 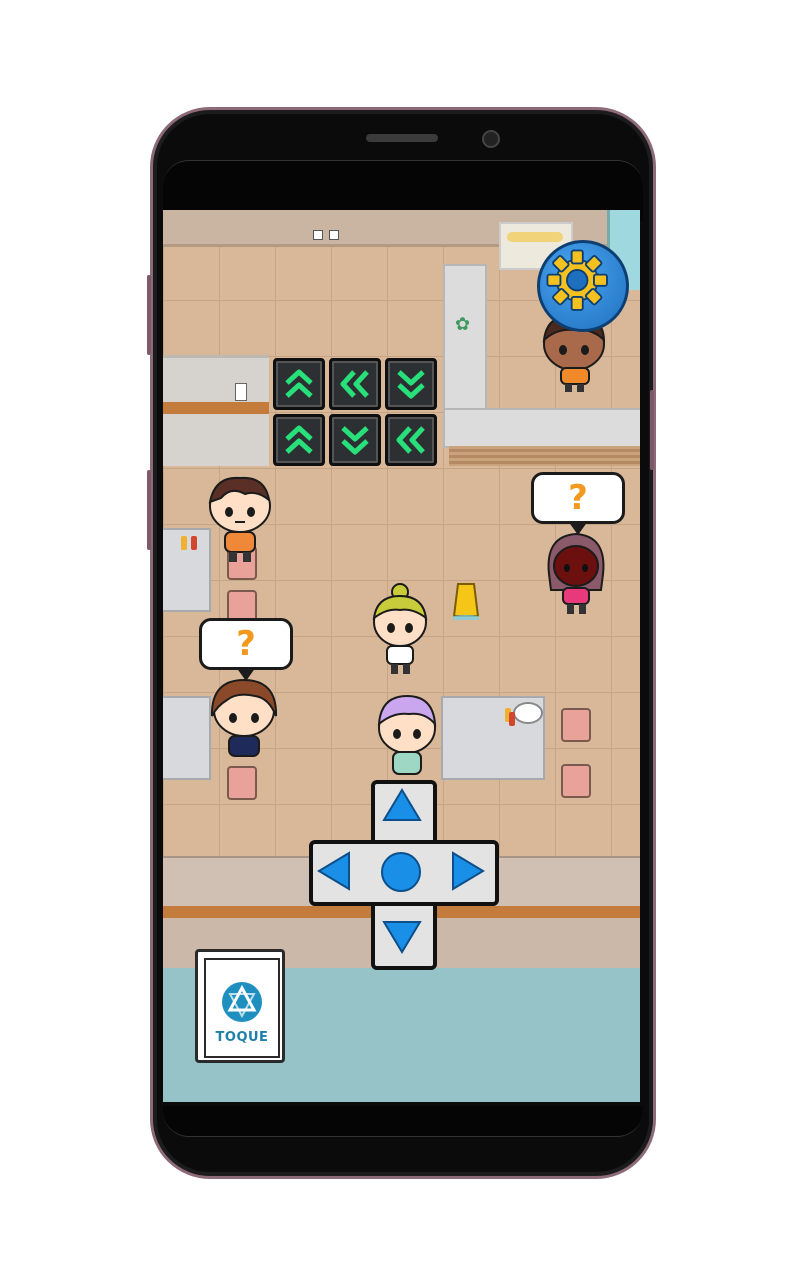 I want to click on dpad-right-button, so click(x=468, y=873).